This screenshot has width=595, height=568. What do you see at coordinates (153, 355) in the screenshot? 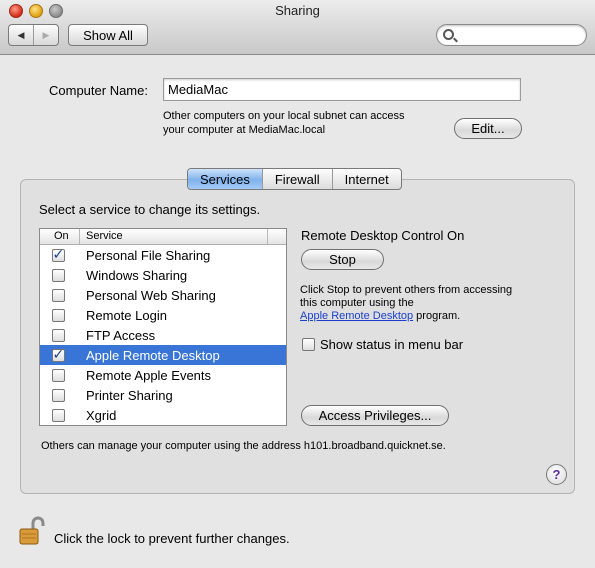
I see `service-name: Apple Remote Desktop` at bounding box center [153, 355].